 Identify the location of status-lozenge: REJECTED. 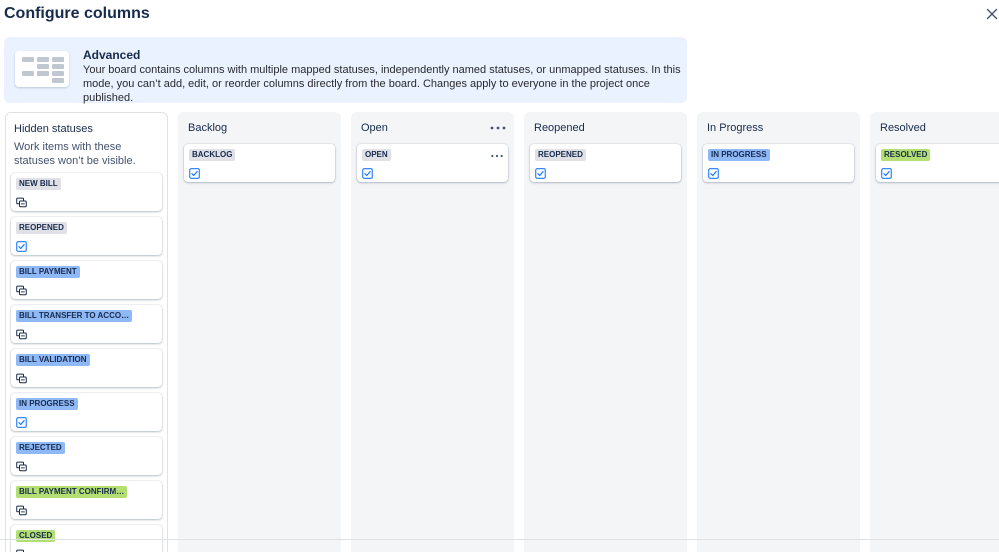
(40, 448).